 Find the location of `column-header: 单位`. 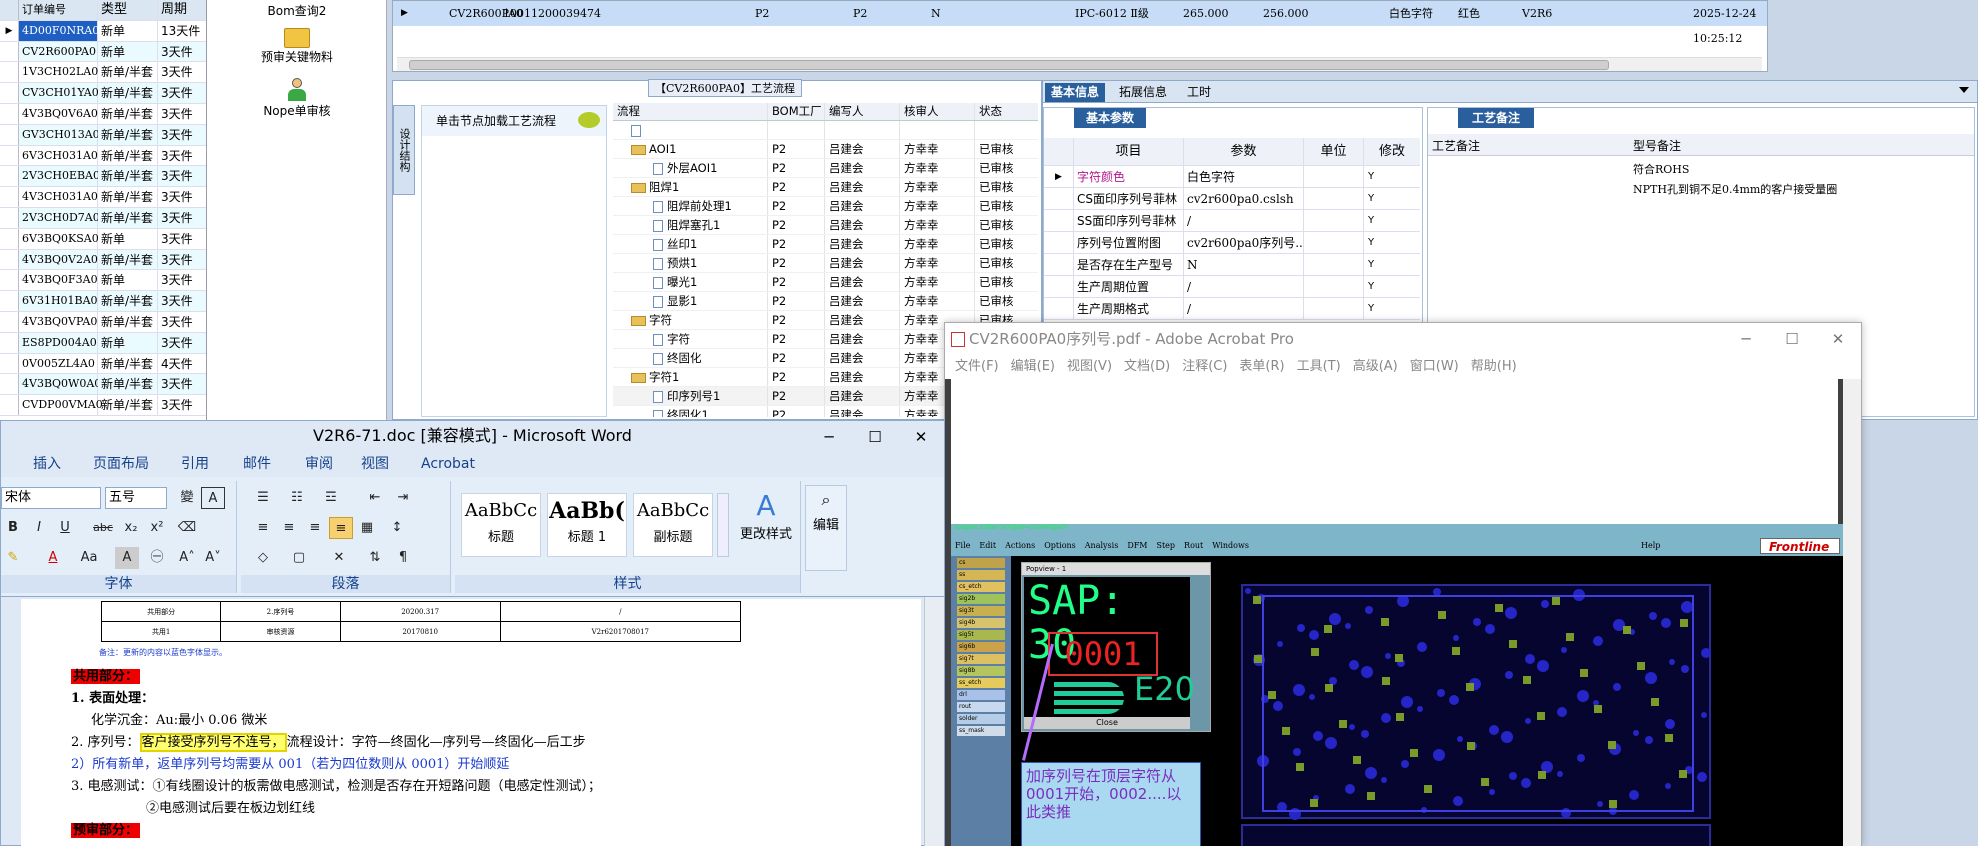

column-header: 单位 is located at coordinates (1334, 151).